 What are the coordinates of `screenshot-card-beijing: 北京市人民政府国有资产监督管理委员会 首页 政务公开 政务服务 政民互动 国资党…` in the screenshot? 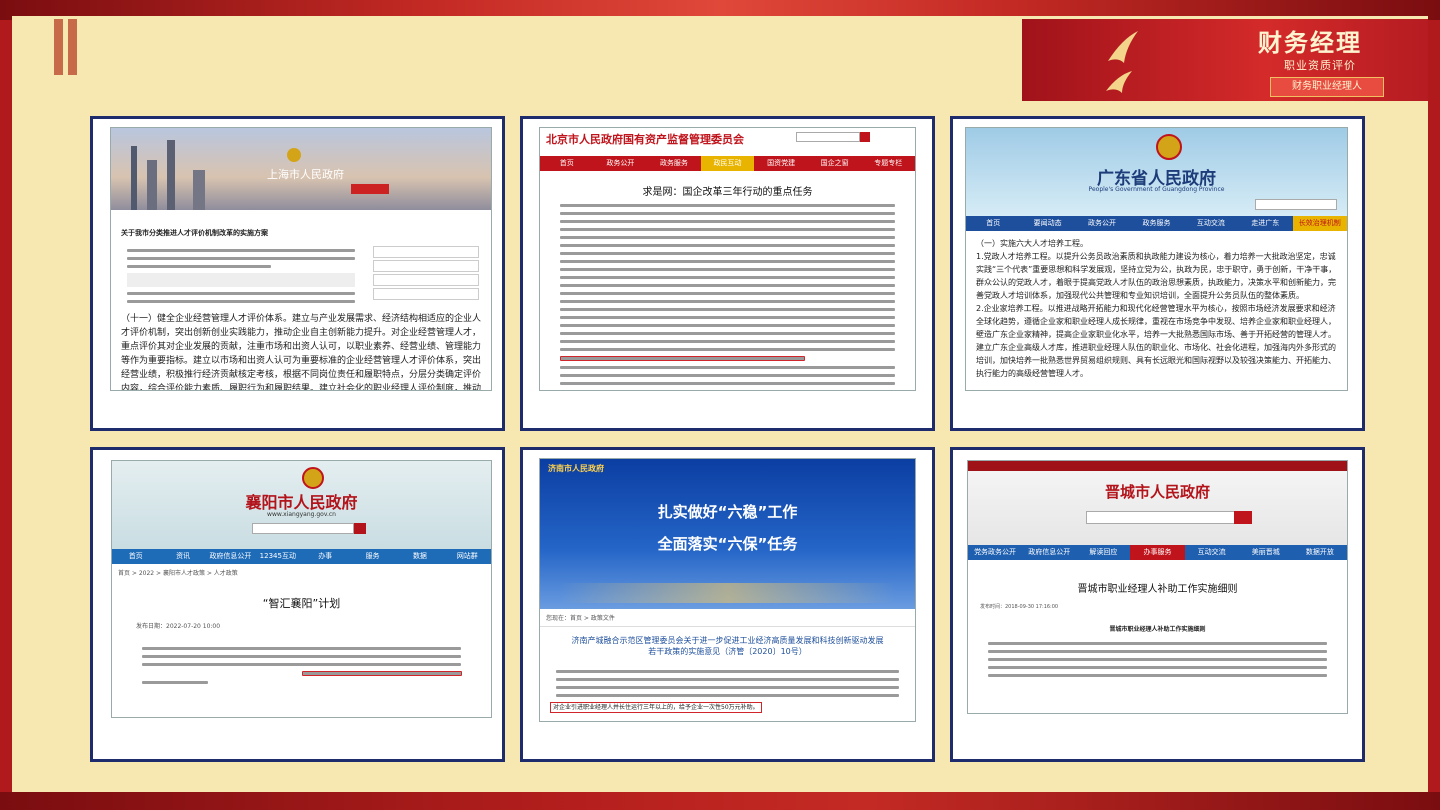 It's located at (727, 273).